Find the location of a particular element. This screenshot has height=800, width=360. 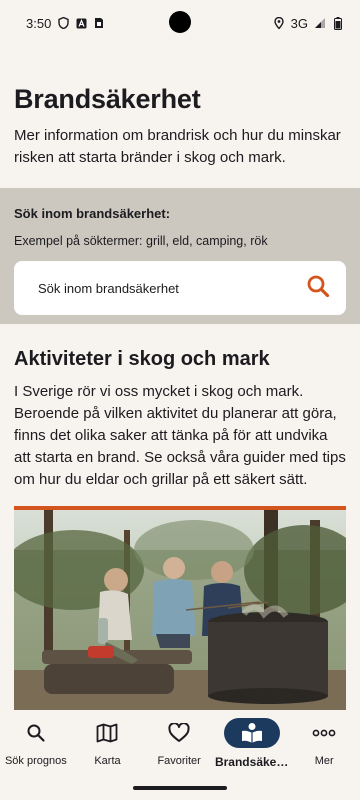

battery-icon is located at coordinates (338, 23).